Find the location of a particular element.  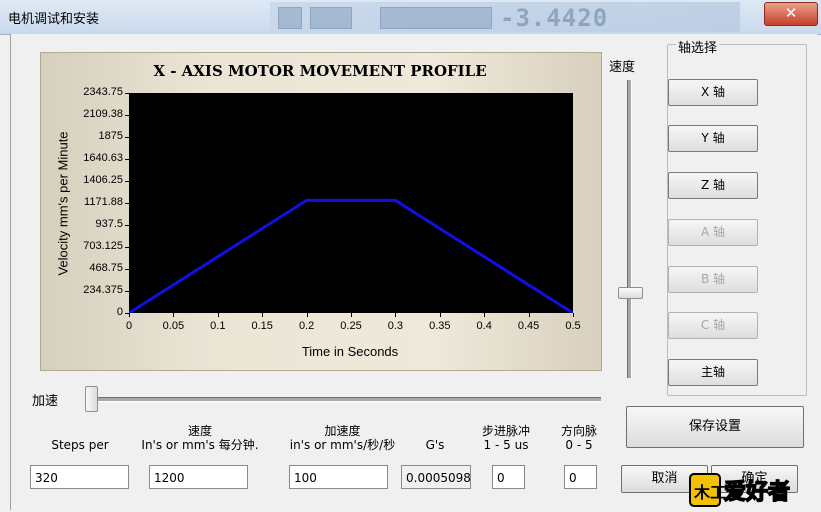

chart-y-tick-label: 234.375 is located at coordinates (103, 290).